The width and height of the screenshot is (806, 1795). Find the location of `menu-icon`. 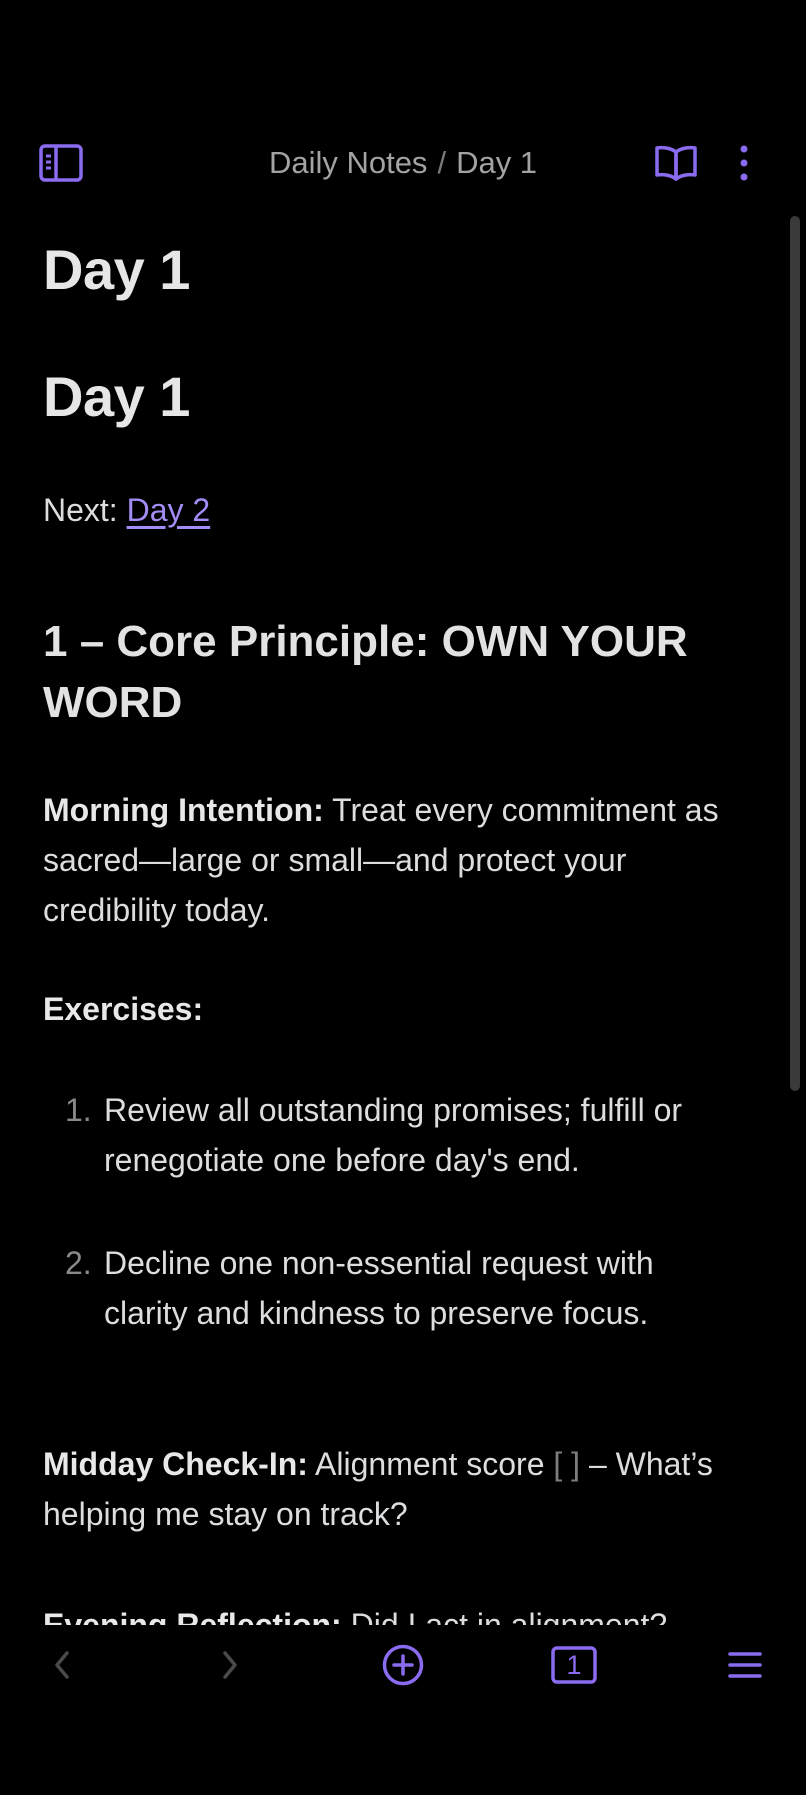

menu-icon is located at coordinates (745, 1665).